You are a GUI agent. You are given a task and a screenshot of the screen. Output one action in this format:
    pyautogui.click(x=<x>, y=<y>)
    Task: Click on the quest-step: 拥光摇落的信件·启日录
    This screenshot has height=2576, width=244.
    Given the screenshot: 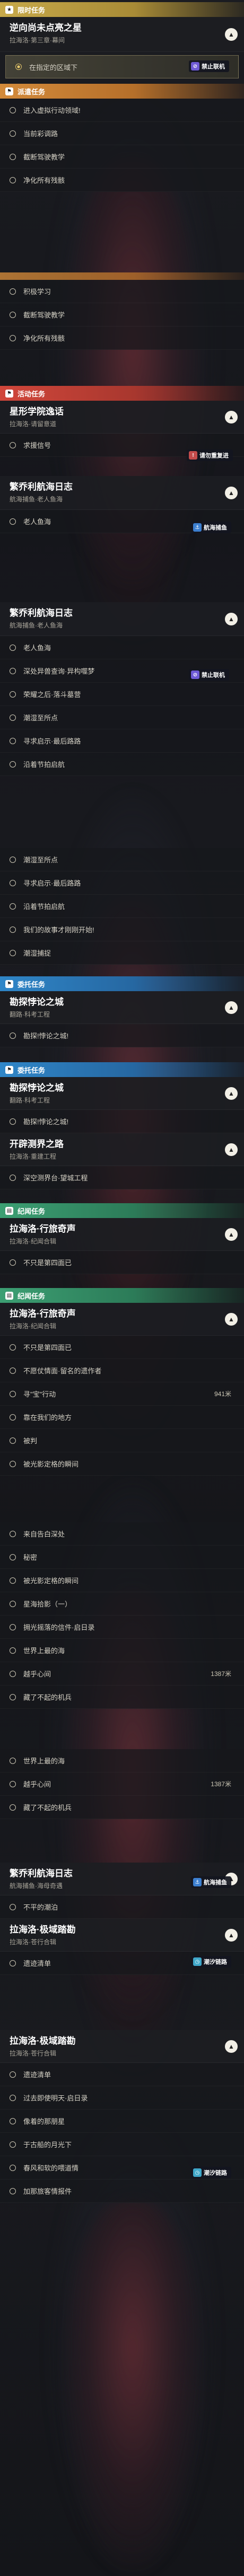 What is the action you would take?
    pyautogui.click(x=122, y=1627)
    